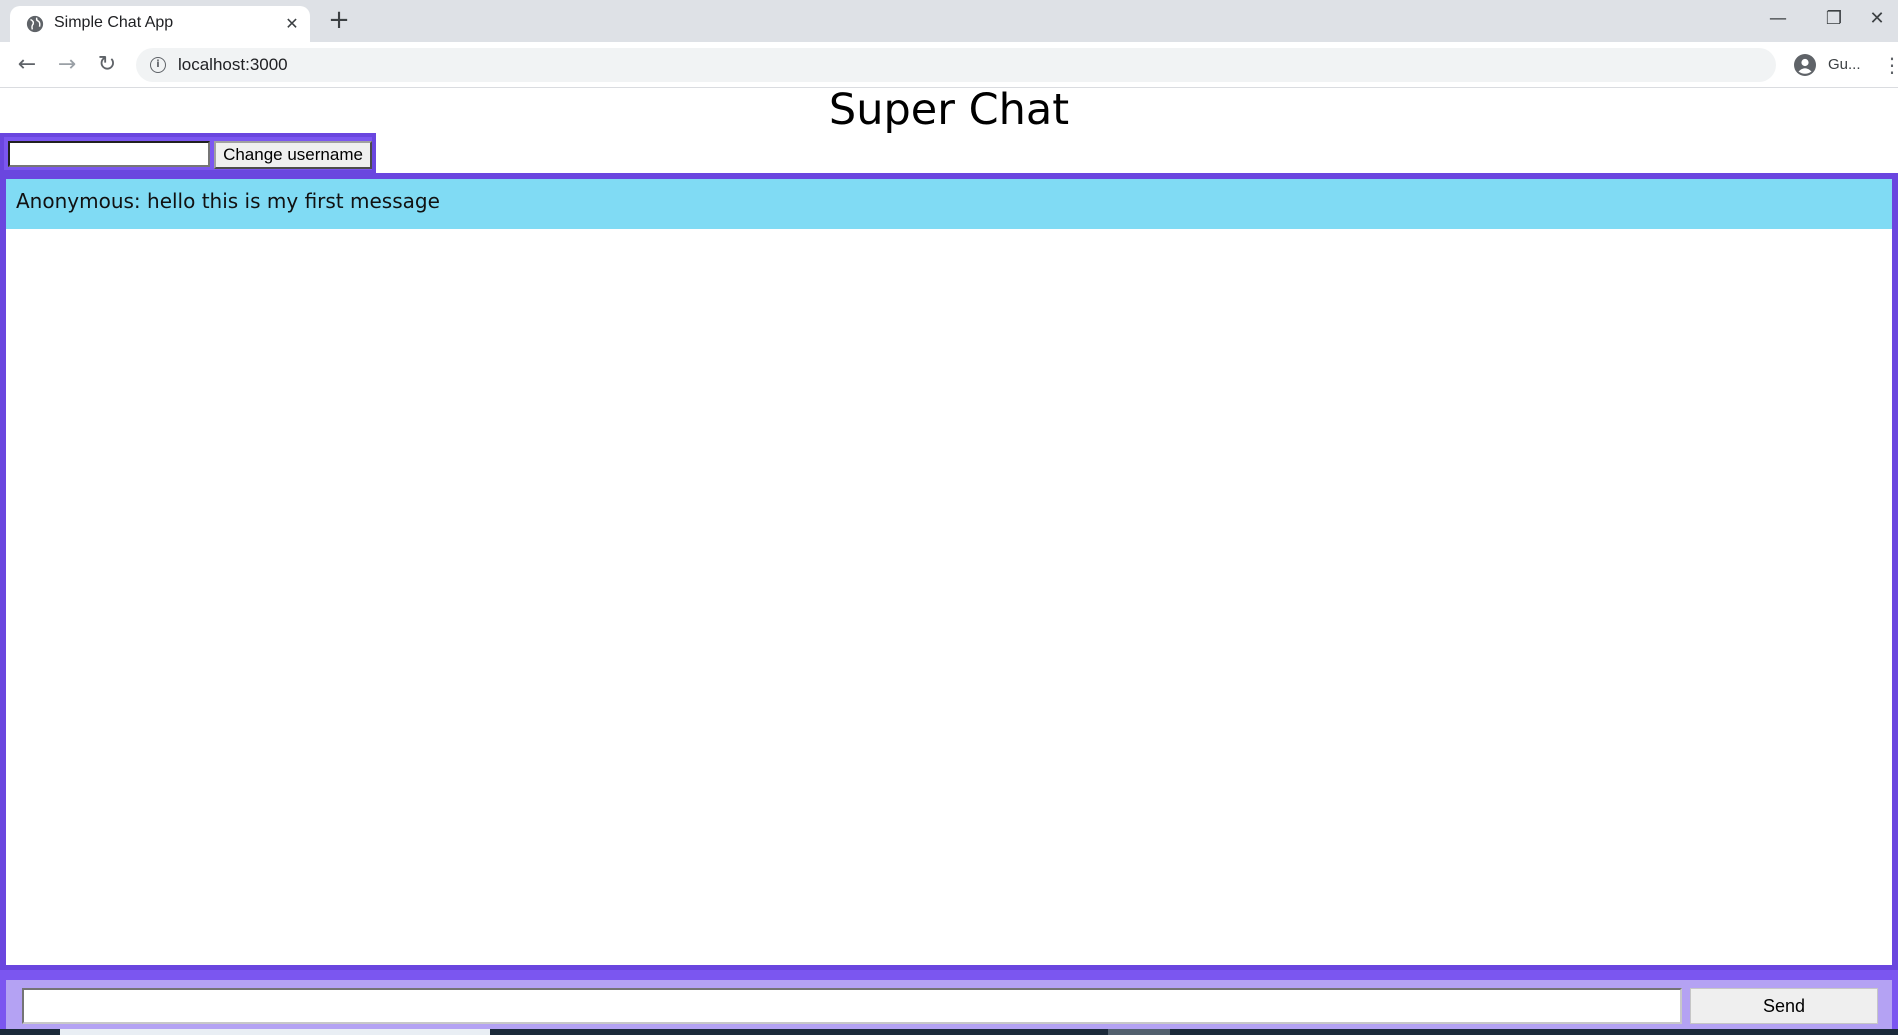  What do you see at coordinates (275, 1032) in the screenshot?
I see `taskbar-active-item` at bounding box center [275, 1032].